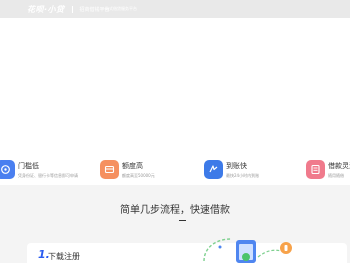 The height and width of the screenshot is (273, 350). What do you see at coordinates (213, 169) in the screenshot?
I see `fast-arrival-icon` at bounding box center [213, 169].